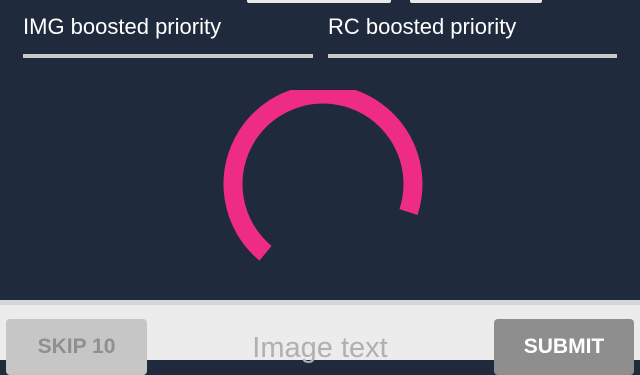 The image size is (640, 375). I want to click on rc-boosted-priority-label: RC boosted priority, so click(422, 26).